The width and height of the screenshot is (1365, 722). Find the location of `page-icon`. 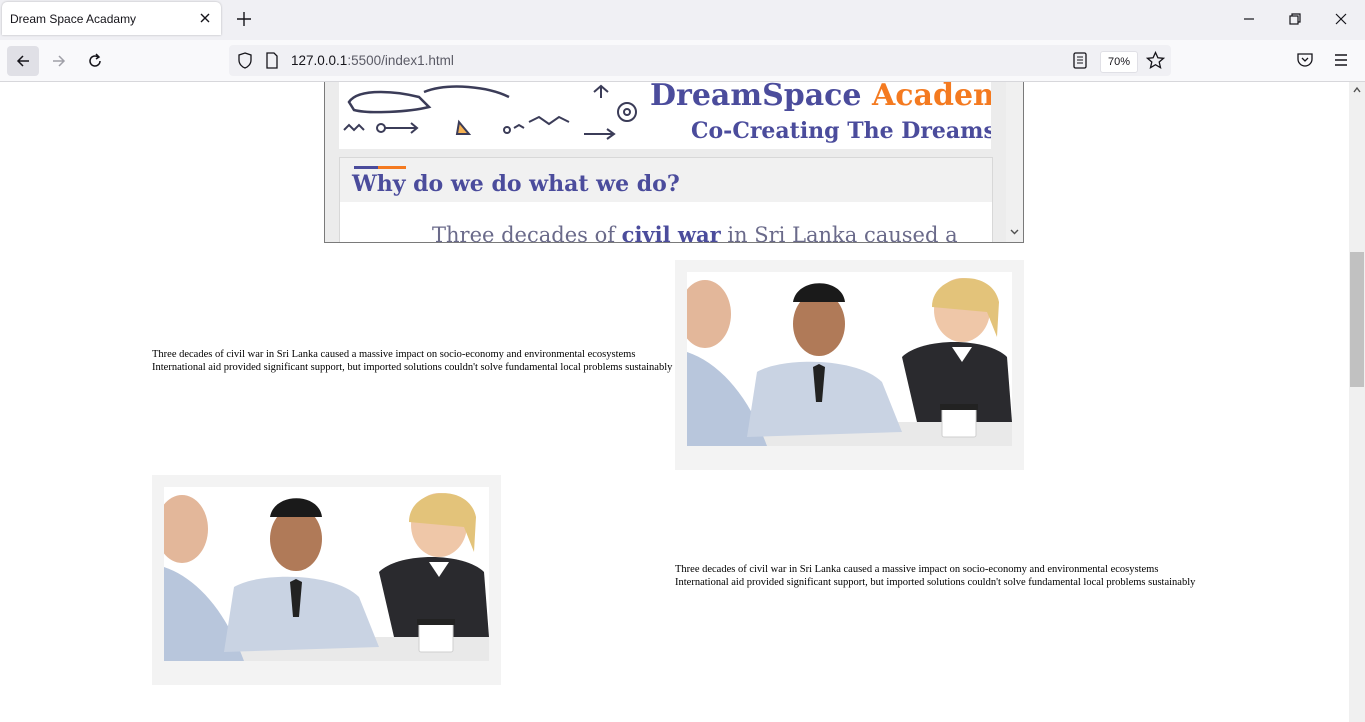

page-icon is located at coordinates (272, 60).